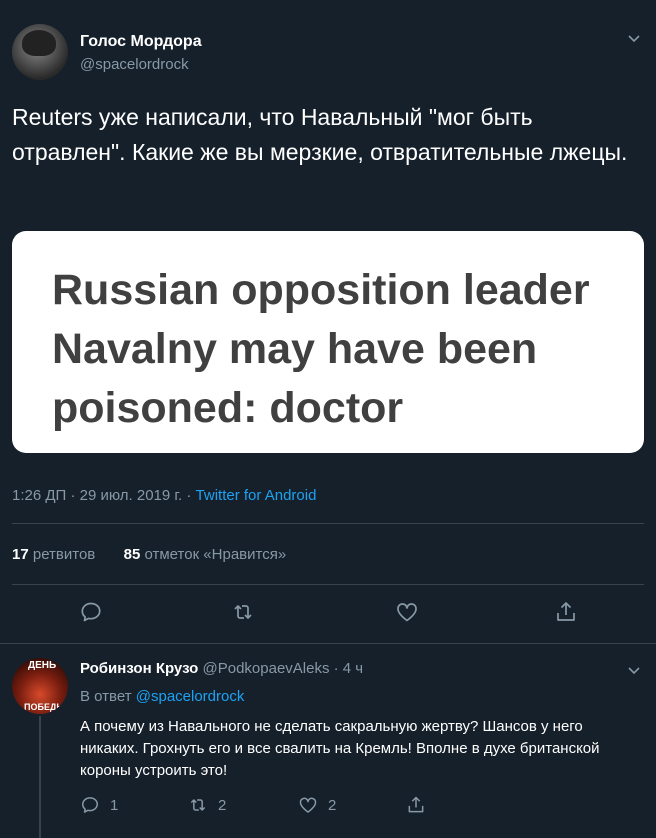  I want to click on reply-count: 1, so click(114, 805).